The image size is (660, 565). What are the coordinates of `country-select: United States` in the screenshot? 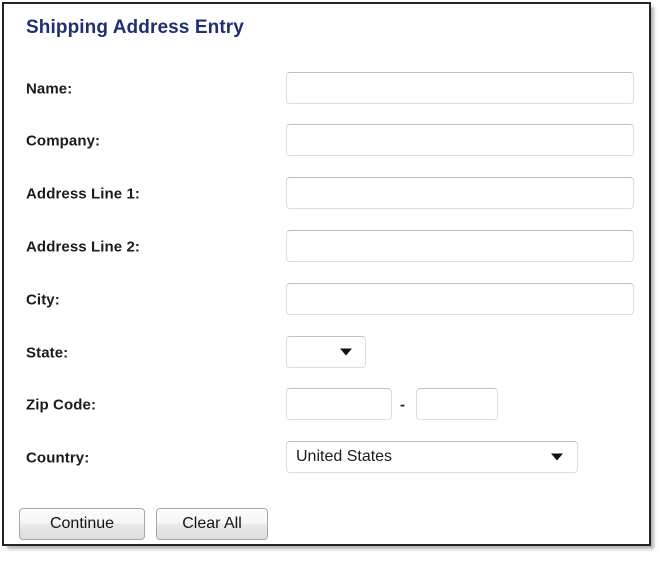 It's located at (432, 457).